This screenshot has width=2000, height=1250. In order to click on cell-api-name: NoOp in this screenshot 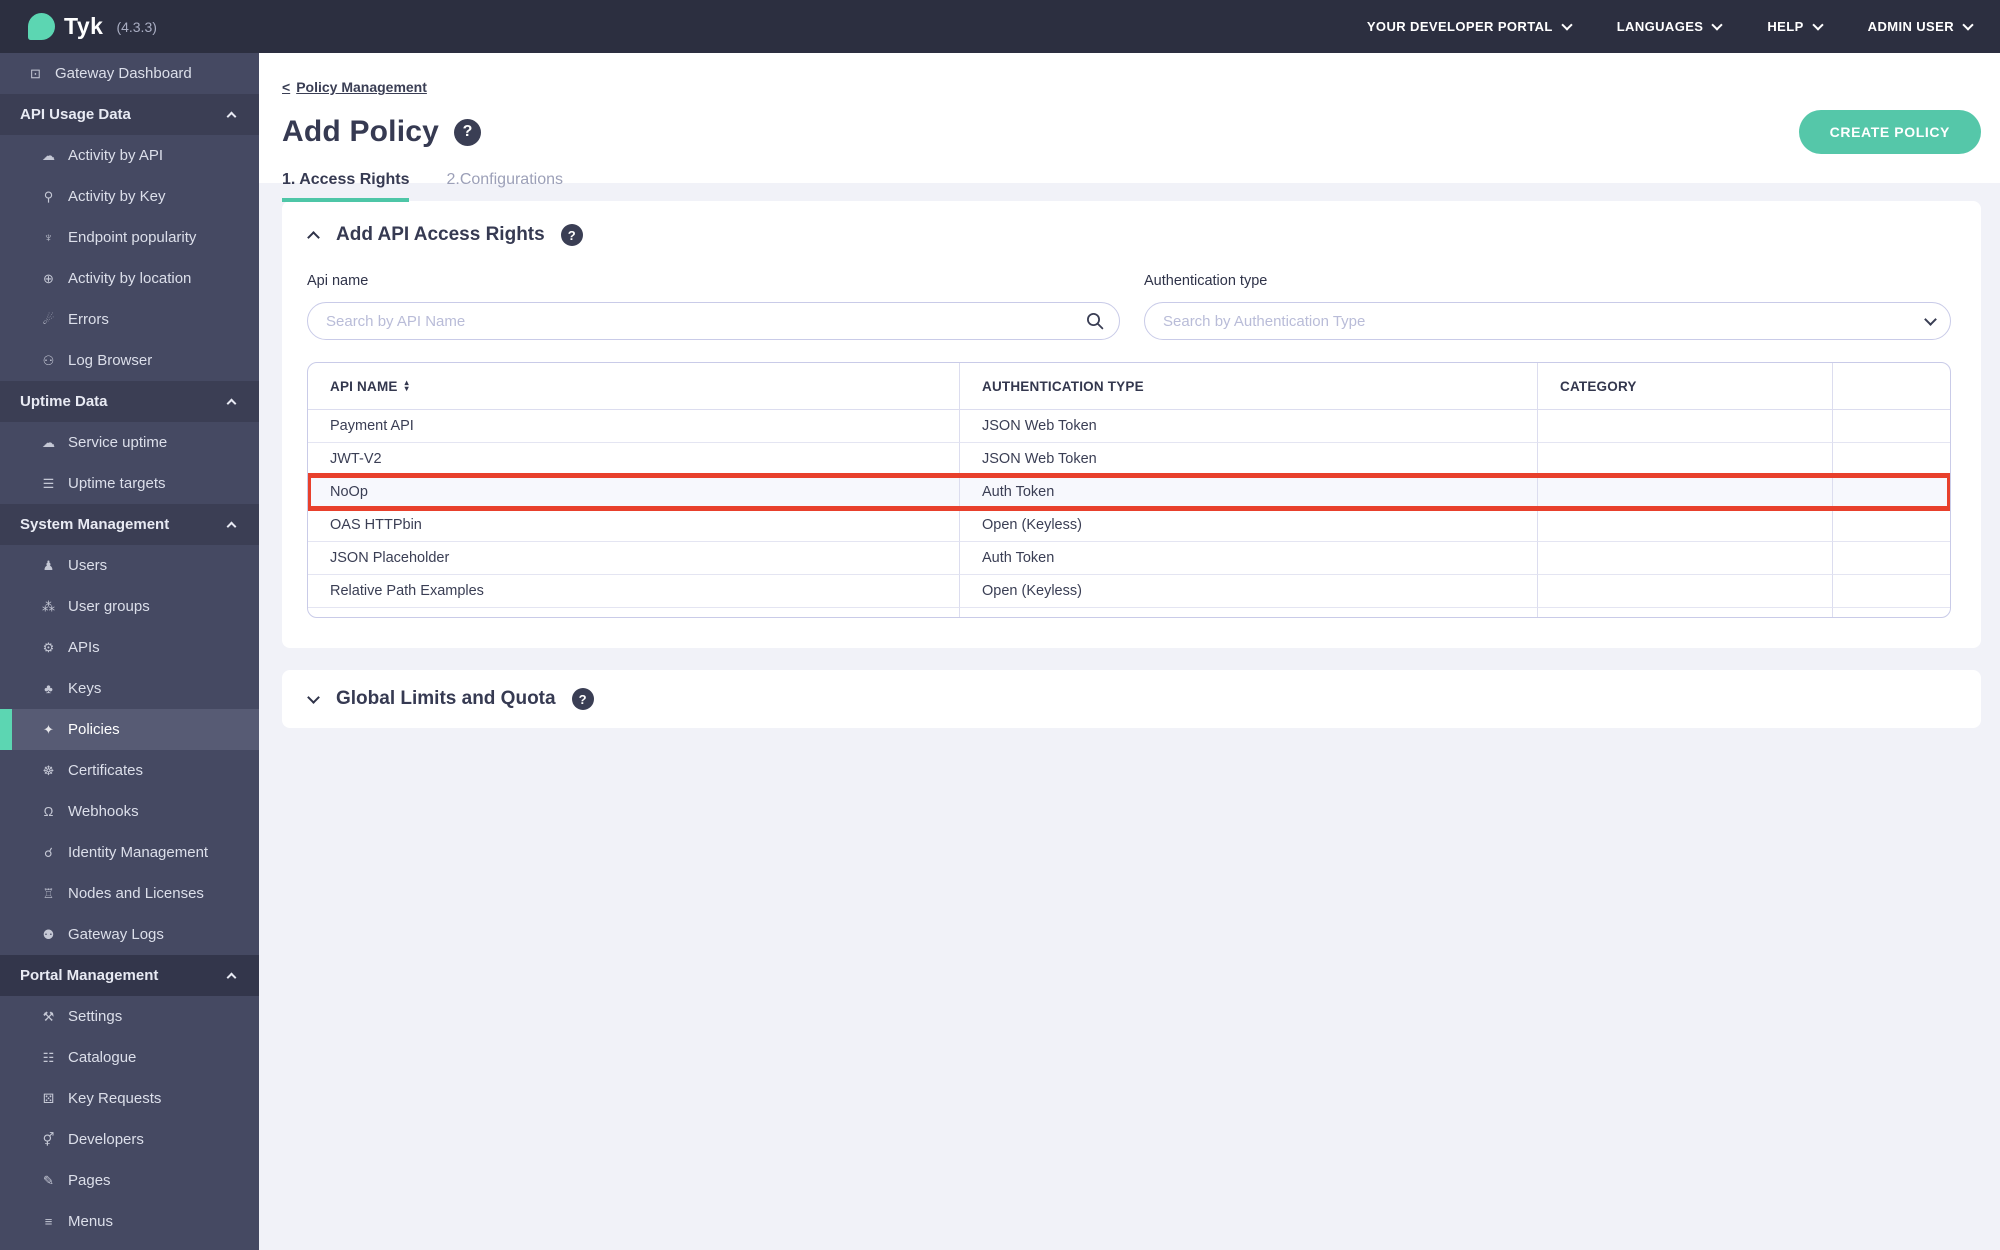, I will do `click(634, 492)`.